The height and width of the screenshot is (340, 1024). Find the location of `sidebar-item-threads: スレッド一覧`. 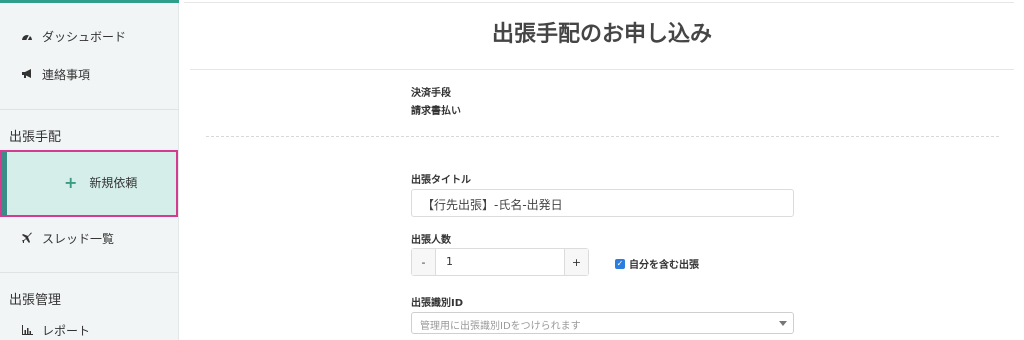

sidebar-item-threads: スレッド一覧 is located at coordinates (67, 238).